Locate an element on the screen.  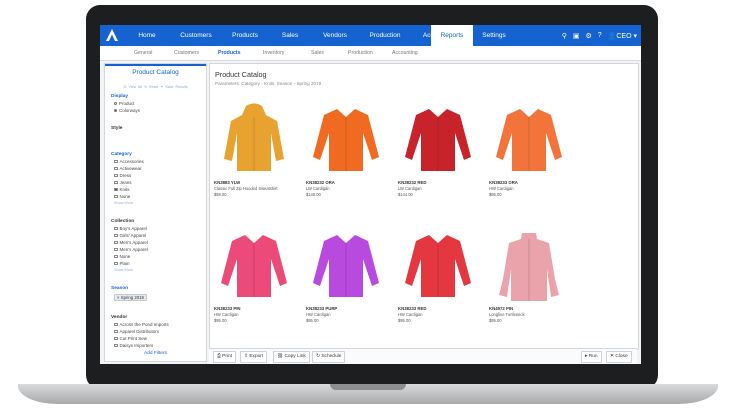
close-button: ✕ Close is located at coordinates (619, 357).